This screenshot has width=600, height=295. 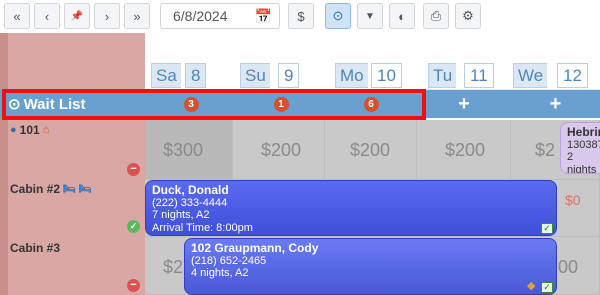 I want to click on contrast-icon: ◐, so click(x=402, y=16).